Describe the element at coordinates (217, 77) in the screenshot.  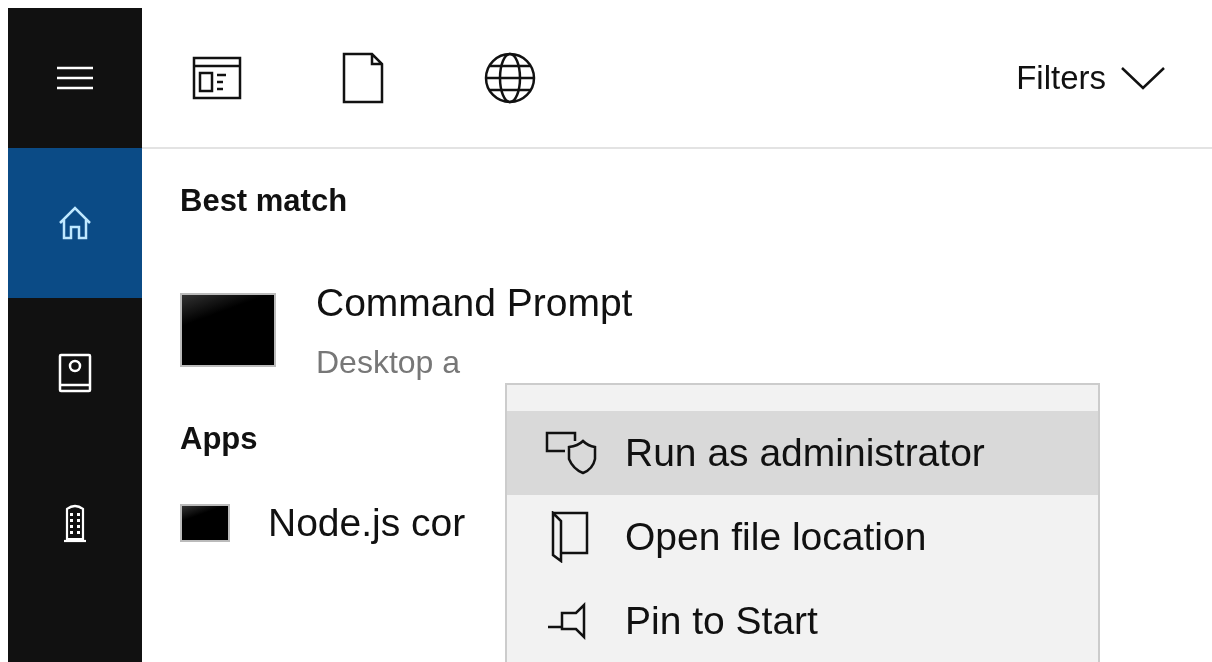
I see `apps-icon` at that location.